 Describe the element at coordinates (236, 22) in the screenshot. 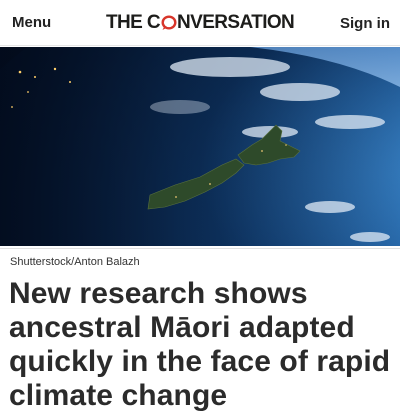

I see `logo-text-suffix: NVERSATION` at that location.